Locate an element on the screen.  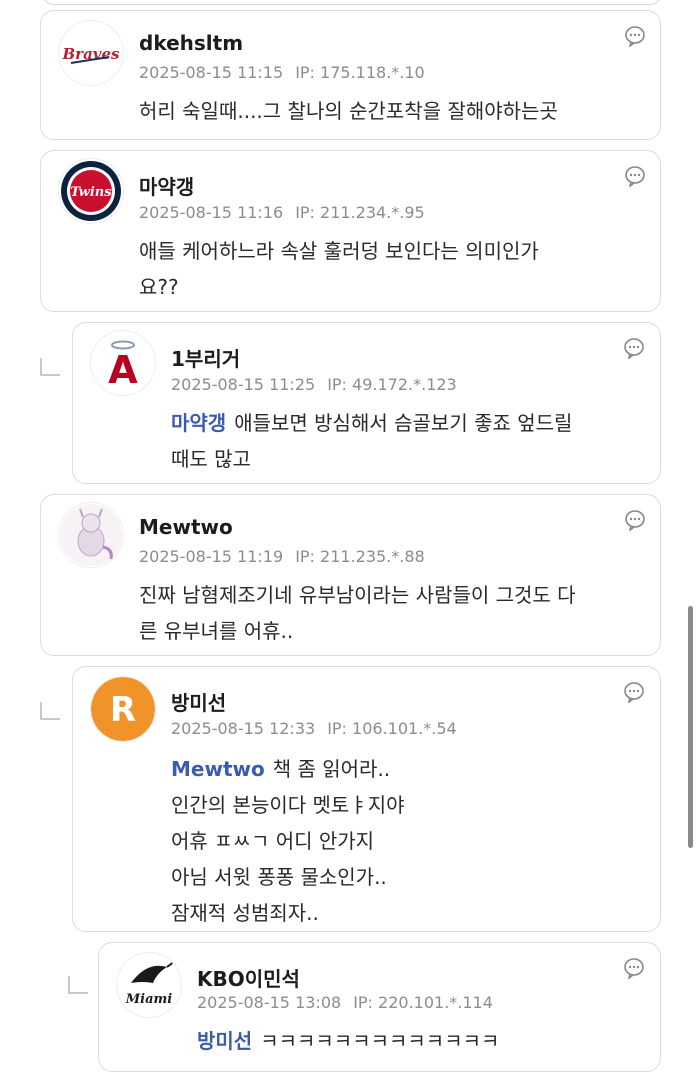
comment-username: KBO이민석 is located at coordinates (248, 977).